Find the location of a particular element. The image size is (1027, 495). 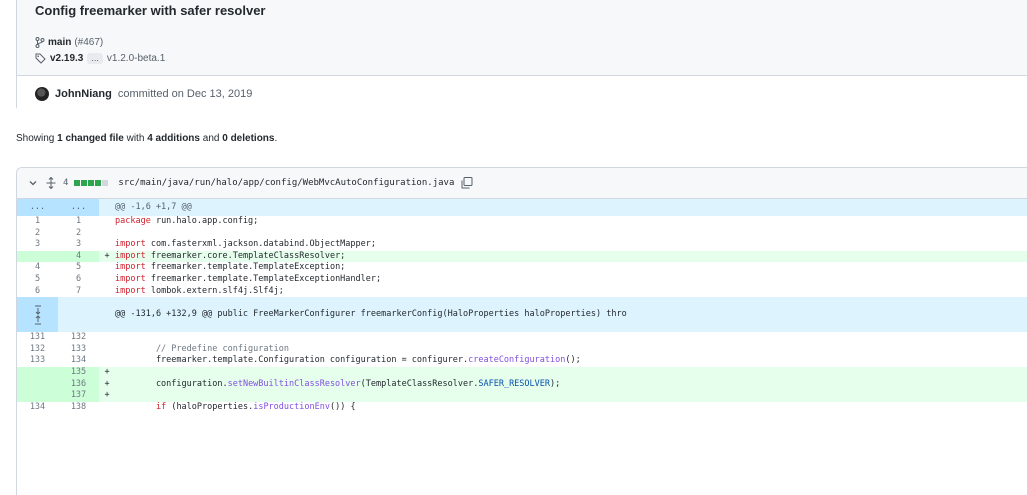

new-line-number: 6 is located at coordinates (78, 280).